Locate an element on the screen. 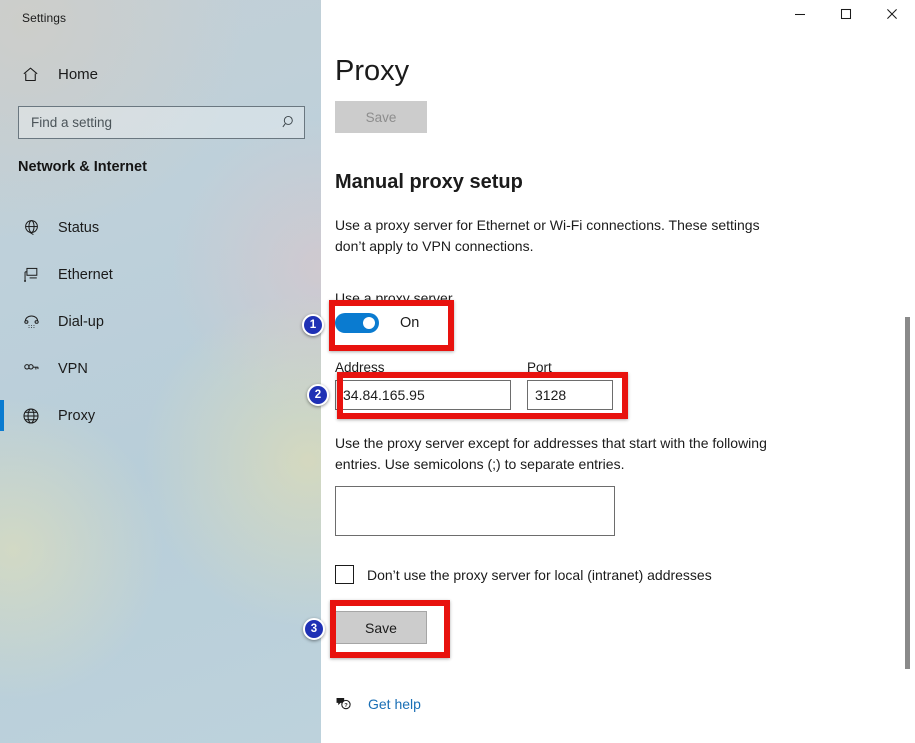  address-field is located at coordinates (423, 395).